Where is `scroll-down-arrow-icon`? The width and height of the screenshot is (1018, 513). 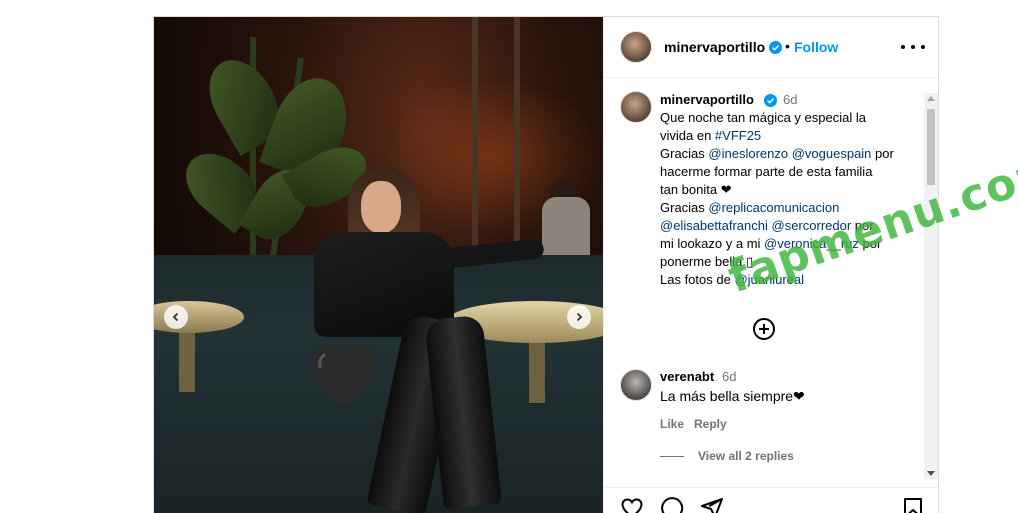 scroll-down-arrow-icon is located at coordinates (931, 473).